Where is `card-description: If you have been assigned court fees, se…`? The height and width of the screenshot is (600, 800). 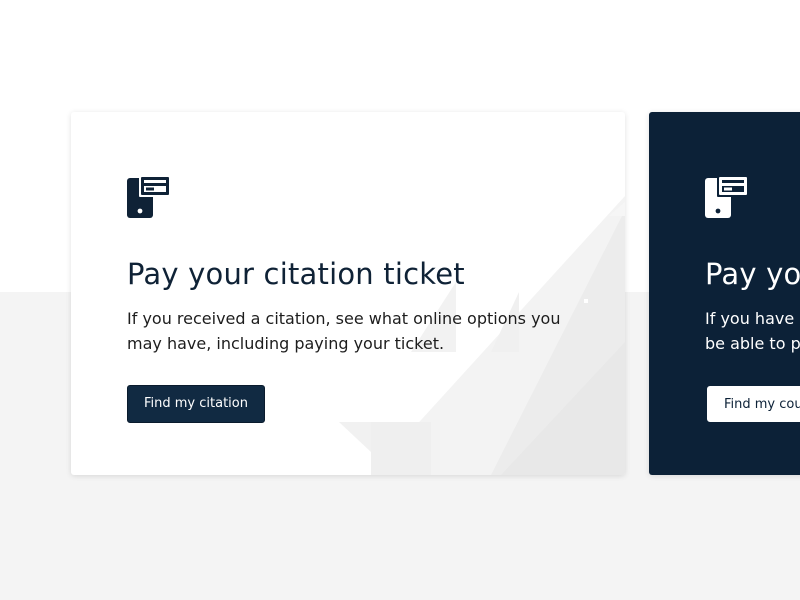 card-description: If you have been assigned court fees, se… is located at coordinates (752, 331).